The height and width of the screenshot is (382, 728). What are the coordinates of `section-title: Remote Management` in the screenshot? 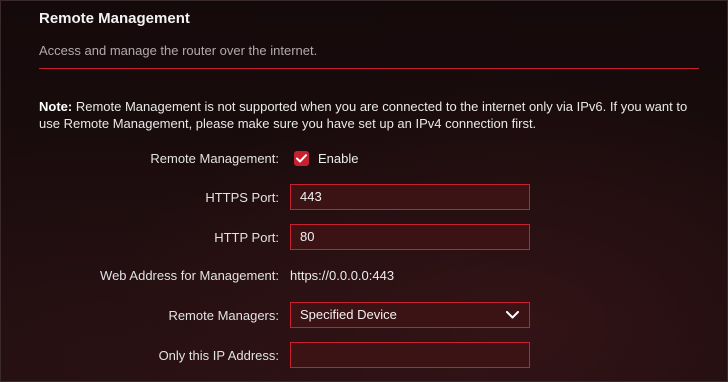 It's located at (114, 18).